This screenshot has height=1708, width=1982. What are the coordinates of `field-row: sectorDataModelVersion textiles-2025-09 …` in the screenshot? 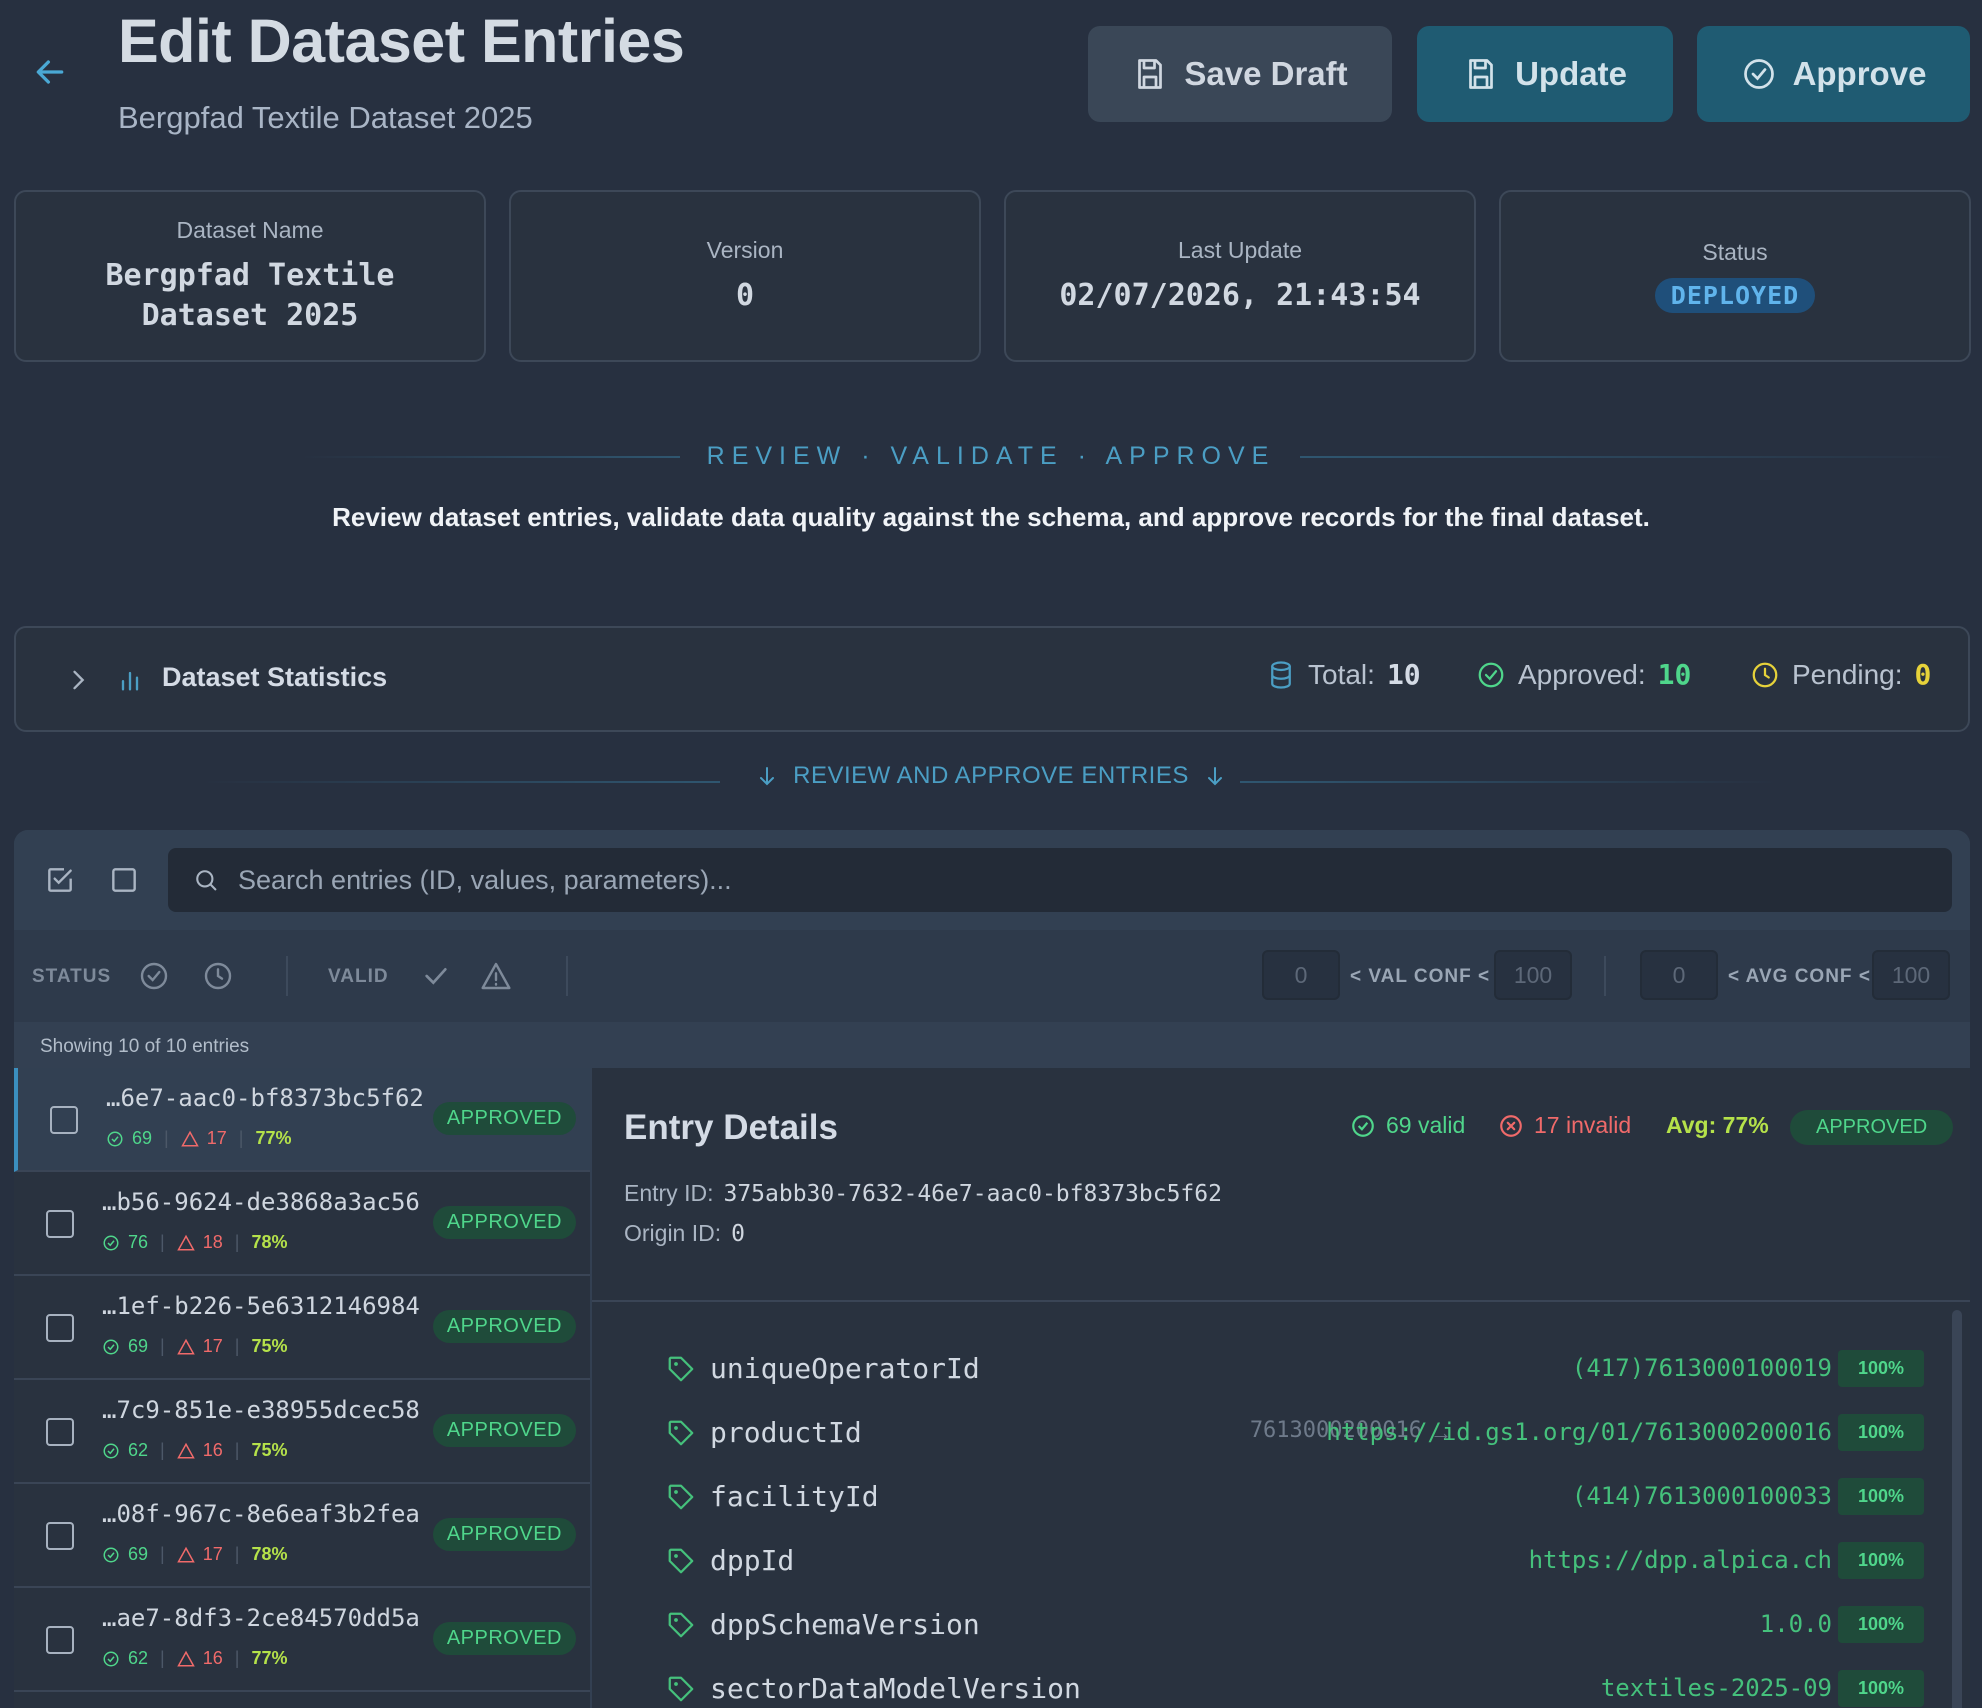 It's located at (1281, 1685).